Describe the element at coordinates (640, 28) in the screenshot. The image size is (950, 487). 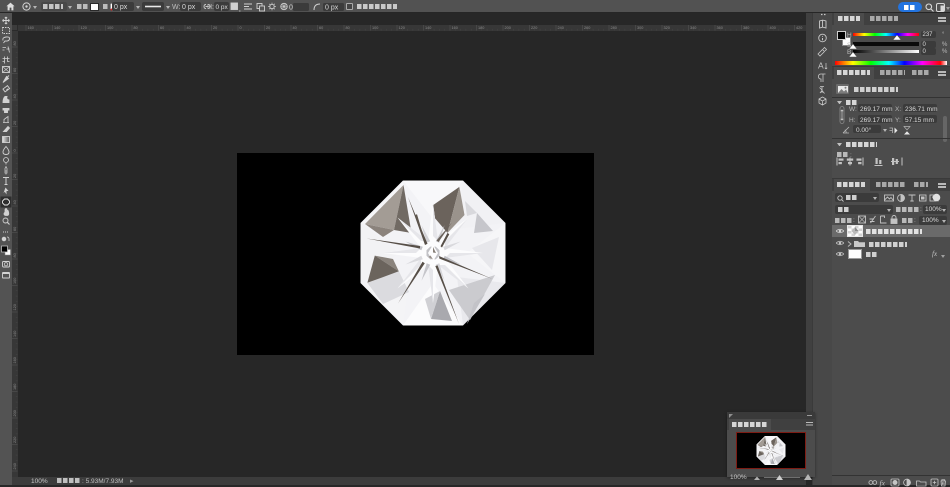
I see `svg-text: 300` at that location.